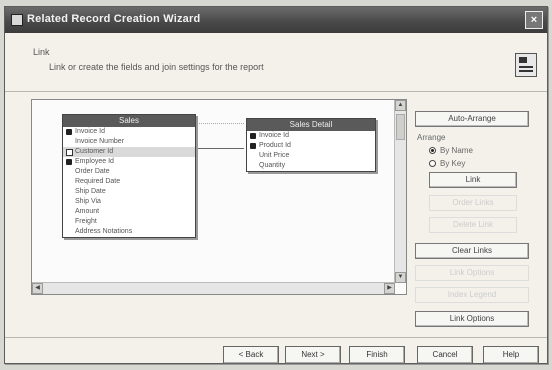  Describe the element at coordinates (220, 123) in the screenshot. I see `link-guide-line` at that location.